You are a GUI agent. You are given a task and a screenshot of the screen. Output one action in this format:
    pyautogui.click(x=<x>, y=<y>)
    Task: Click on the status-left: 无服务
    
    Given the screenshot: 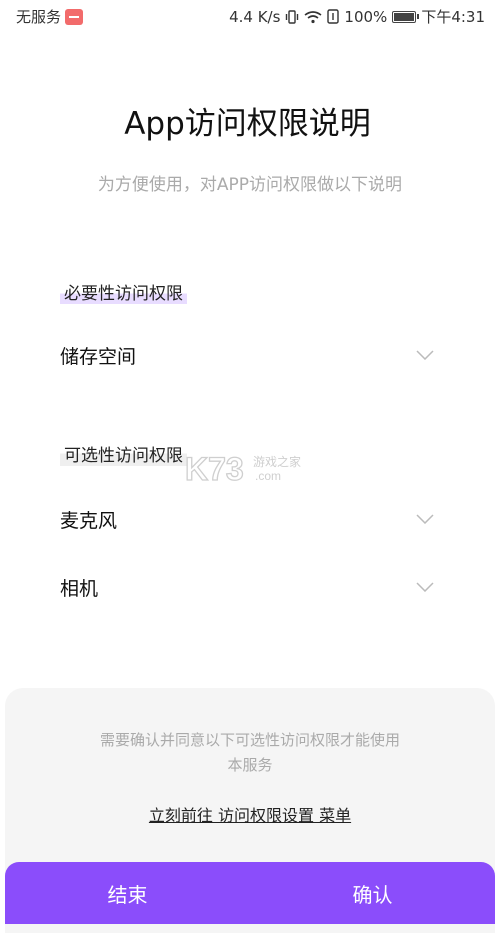 What is the action you would take?
    pyautogui.click(x=50, y=16)
    